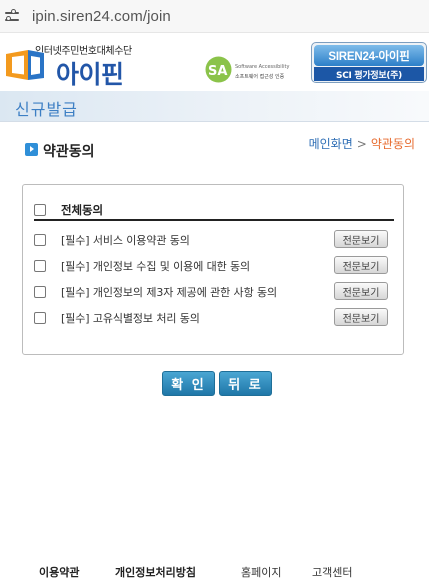 The height and width of the screenshot is (580, 429). What do you see at coordinates (90, 74) in the screenshot?
I see `logo-name: 아이핀` at bounding box center [90, 74].